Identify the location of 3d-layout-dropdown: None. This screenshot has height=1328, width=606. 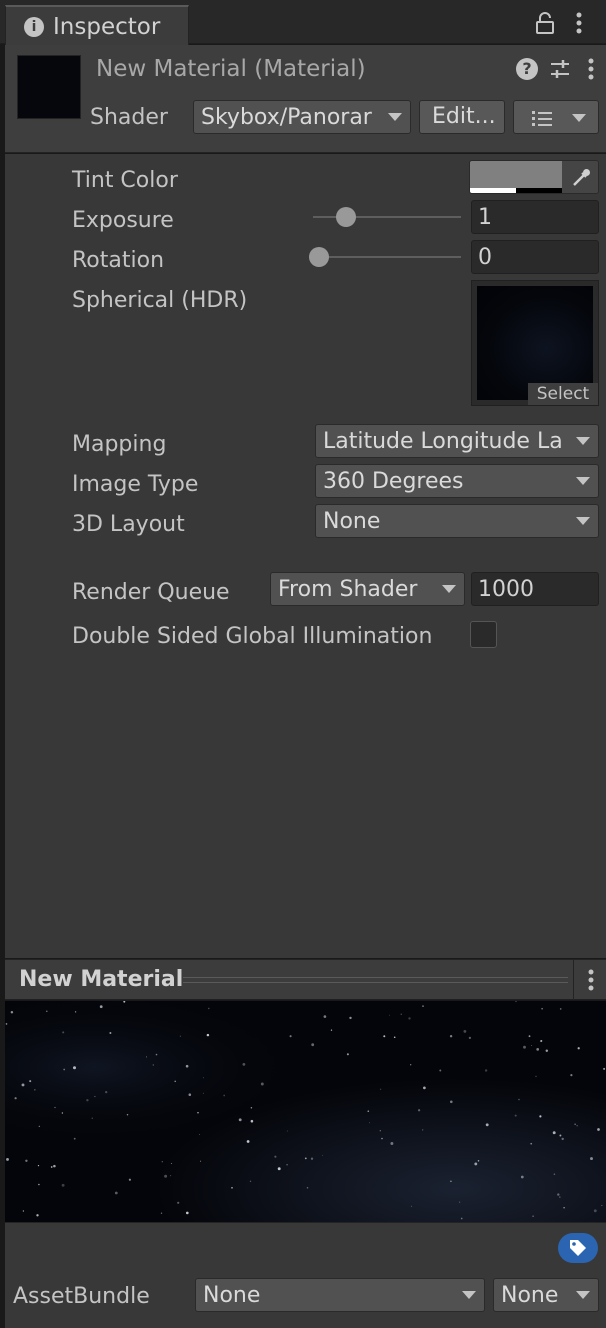
(457, 521).